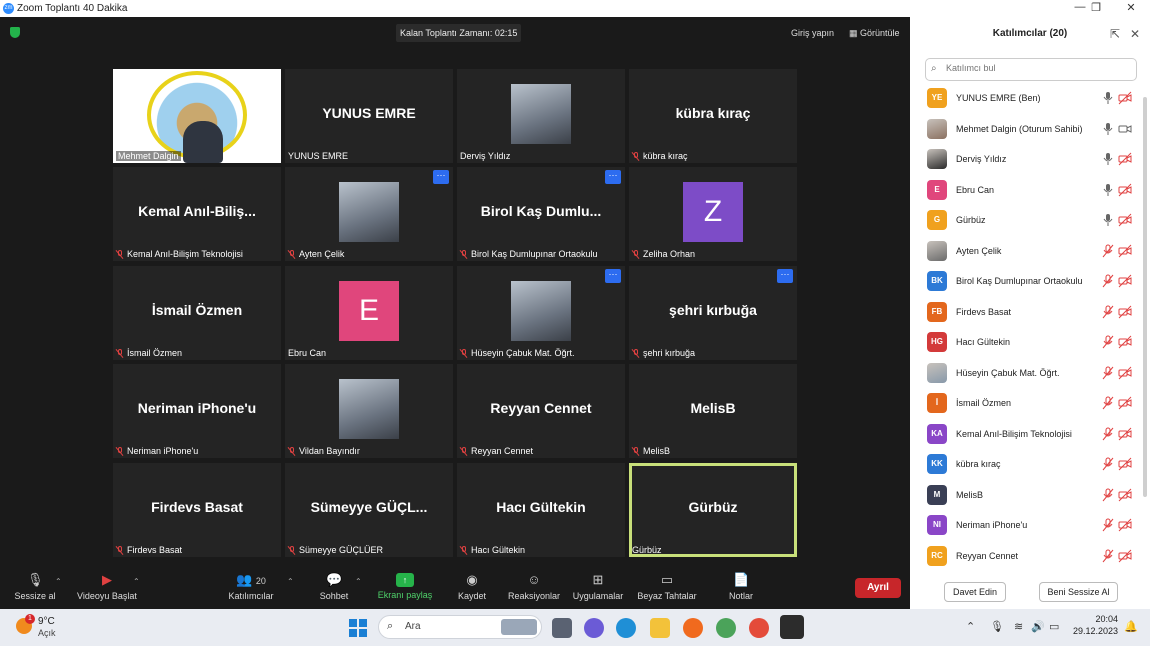 Image resolution: width=1150 pixels, height=646 pixels. What do you see at coordinates (1115, 34) in the screenshot?
I see `popout-icon: ⇱` at bounding box center [1115, 34].